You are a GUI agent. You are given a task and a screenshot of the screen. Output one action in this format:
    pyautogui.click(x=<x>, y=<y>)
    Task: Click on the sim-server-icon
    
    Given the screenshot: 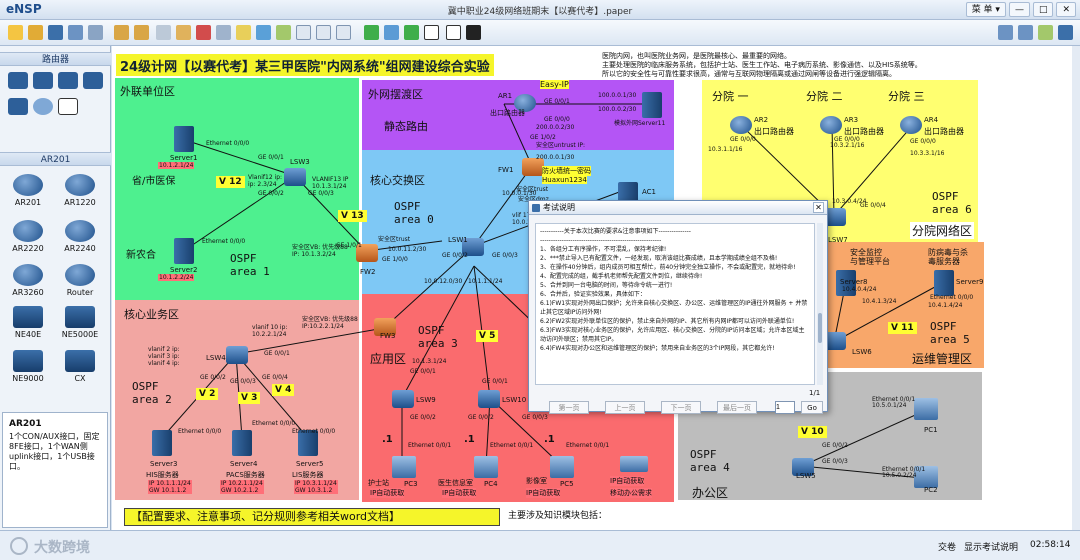 What is the action you would take?
    pyautogui.click(x=652, y=105)
    